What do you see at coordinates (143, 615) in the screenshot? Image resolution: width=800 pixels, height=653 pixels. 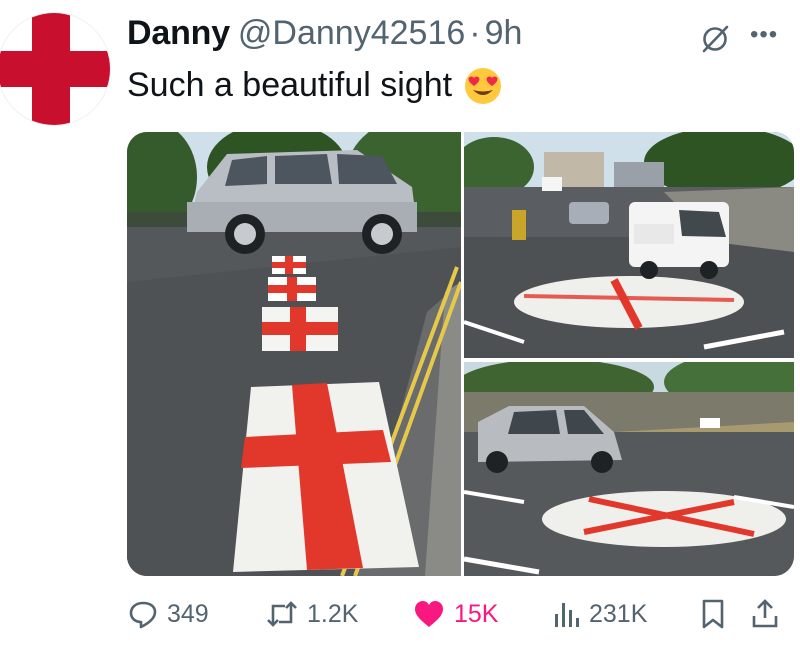 I see `reply-icon` at bounding box center [143, 615].